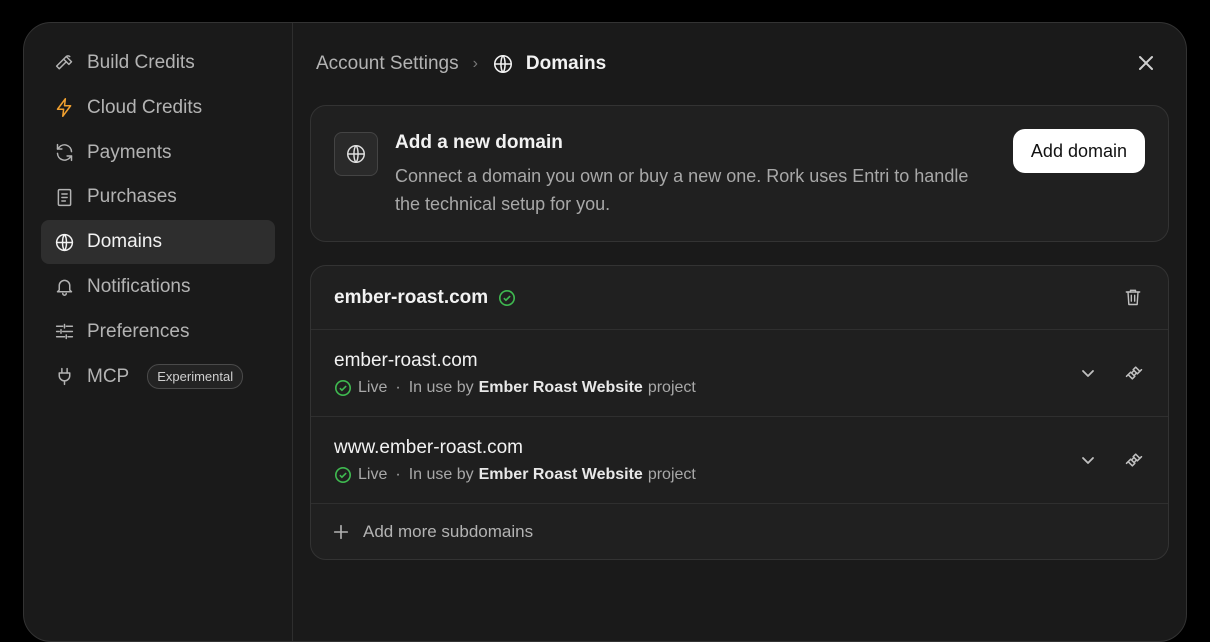 Image resolution: width=1210 pixels, height=642 pixels. Describe the element at coordinates (507, 298) in the screenshot. I see `verified-check-icon` at that location.